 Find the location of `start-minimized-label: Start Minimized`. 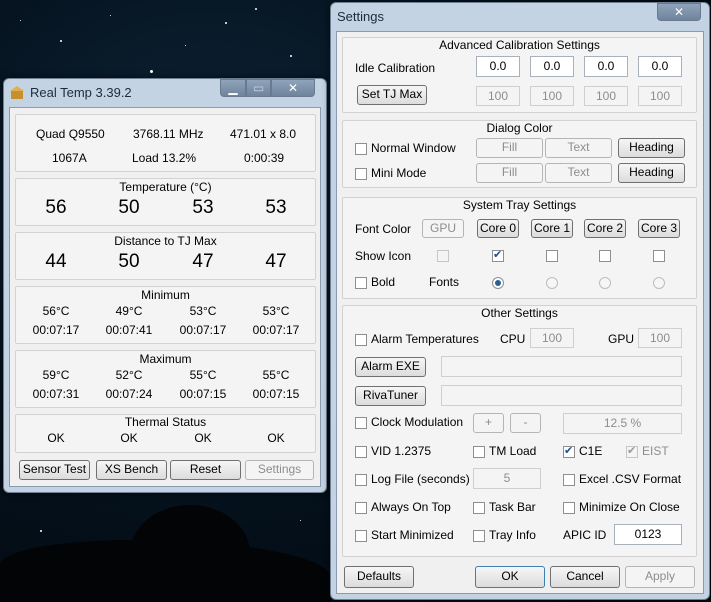

start-minimized-label: Start Minimized is located at coordinates (412, 535).